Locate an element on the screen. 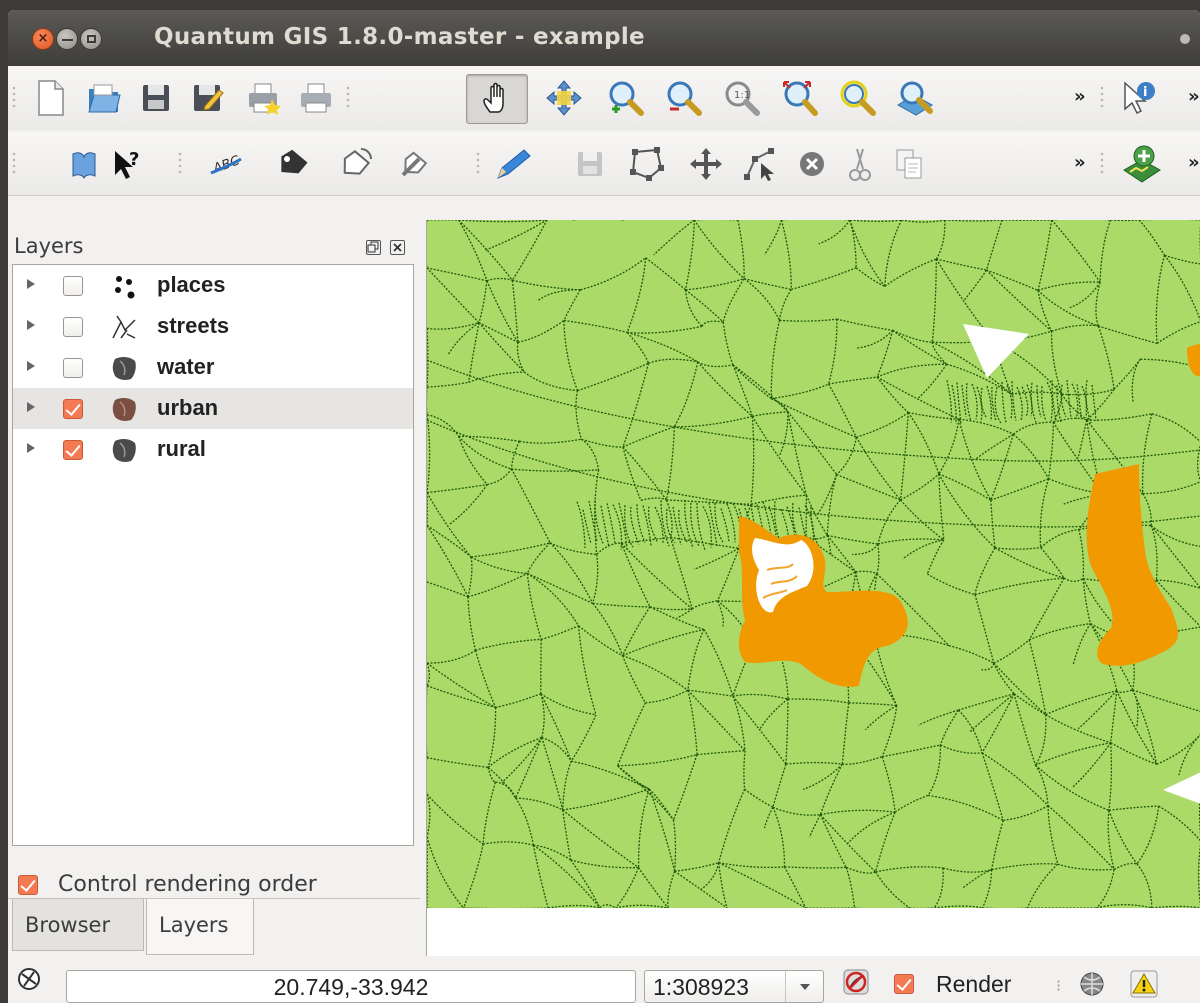  cut-features-button is located at coordinates (860, 164).